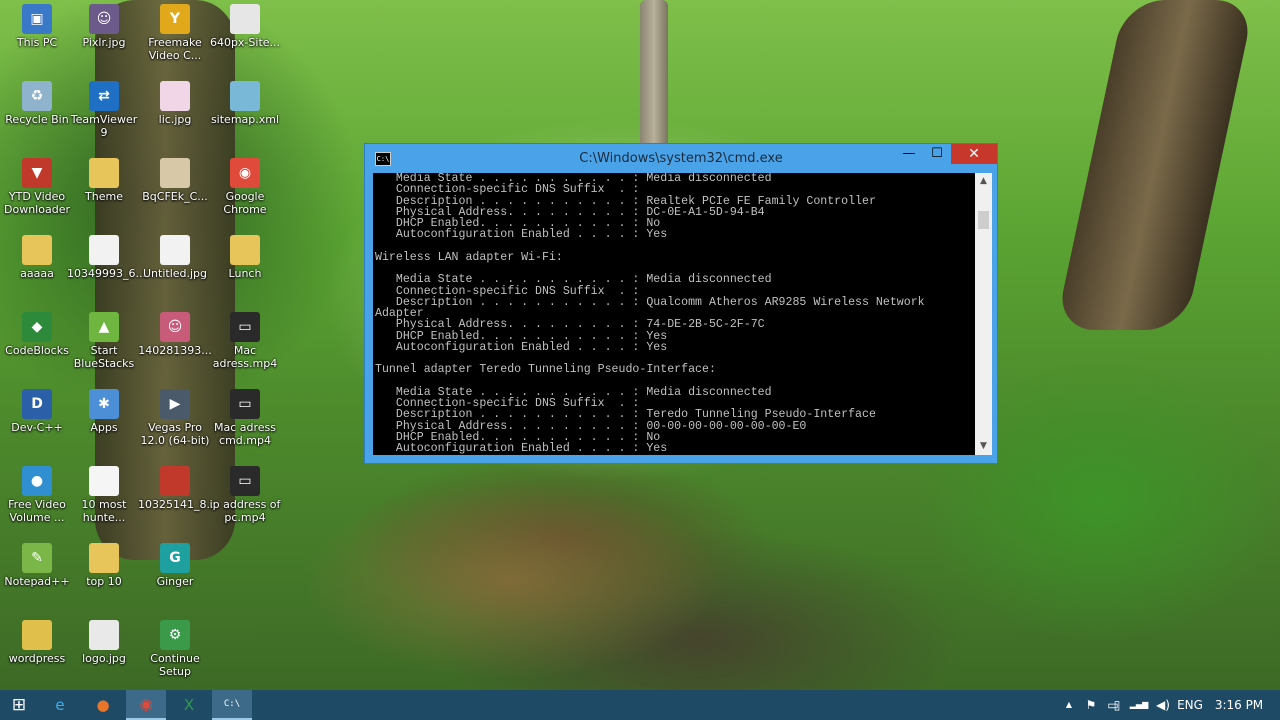 The image size is (1280, 720). I want to click on desktop-icon-label: Notepad++, so click(37, 581).